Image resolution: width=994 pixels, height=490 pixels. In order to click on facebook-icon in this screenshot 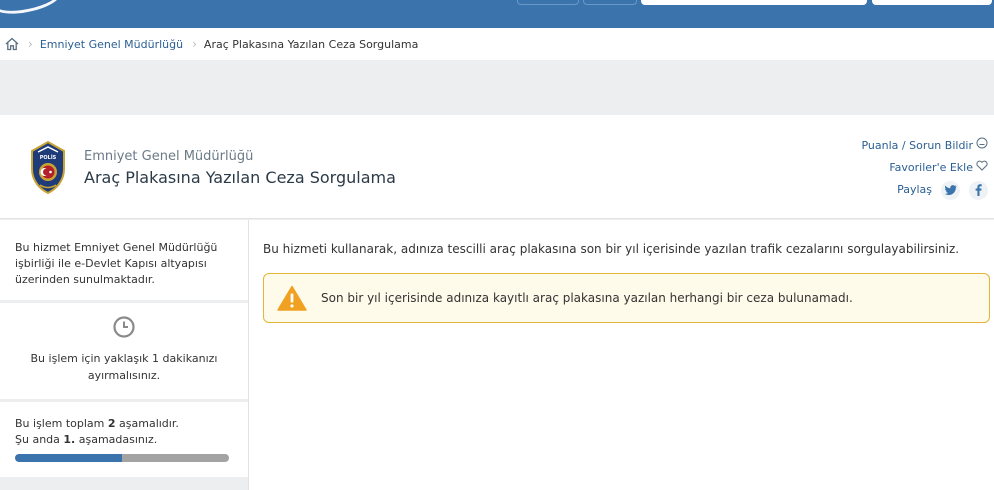, I will do `click(978, 190)`.